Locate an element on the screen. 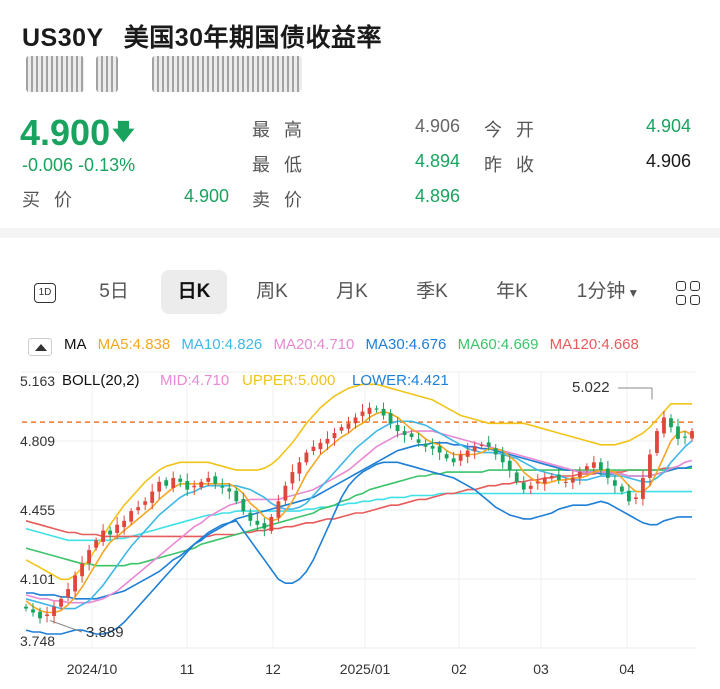 This screenshot has height=689, width=720. last-price: 4.900🡇 is located at coordinates (77, 132).